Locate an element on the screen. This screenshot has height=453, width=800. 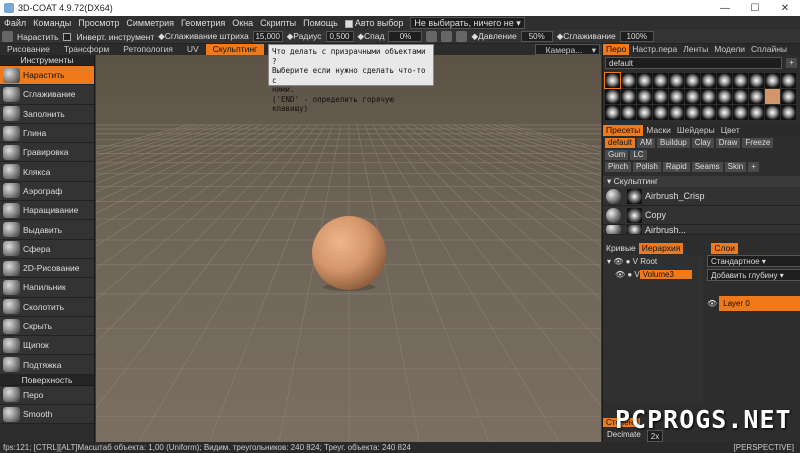
camera-dropdown: Камера... ▾ is located at coordinates (567, 49).